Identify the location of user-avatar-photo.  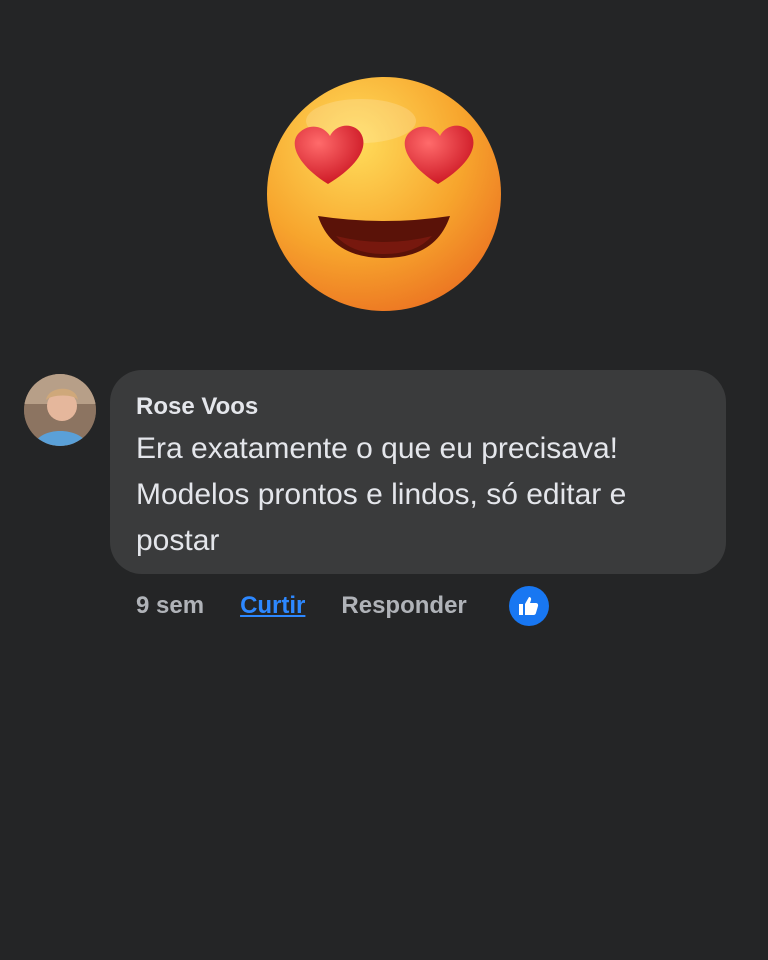
(60, 410).